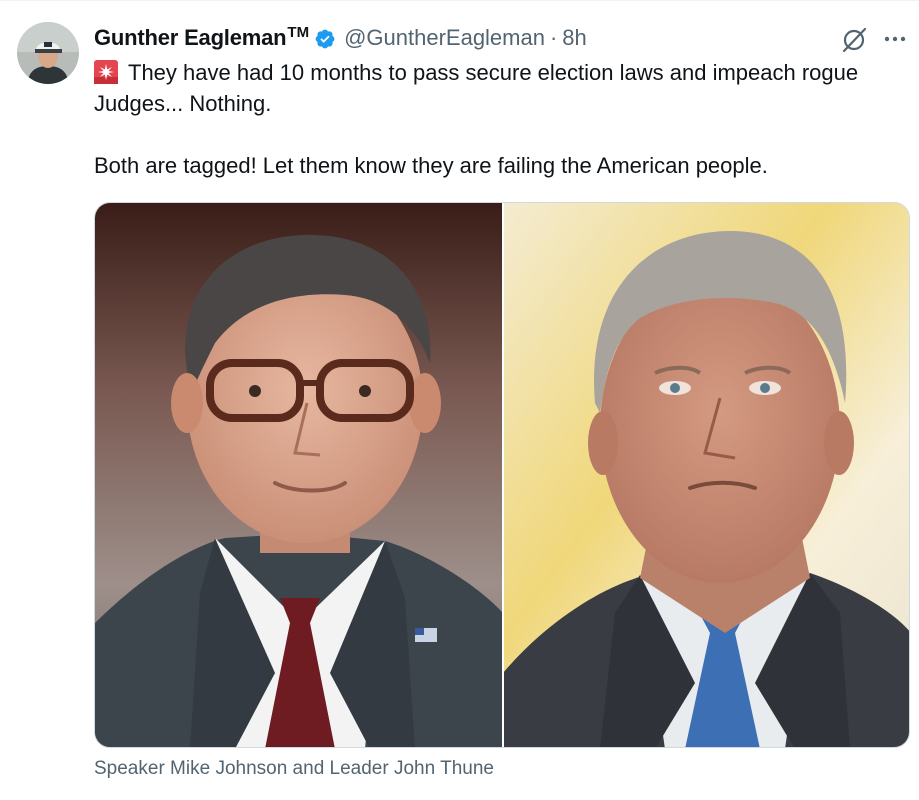 The height and width of the screenshot is (800, 919). I want to click on divider, so click(459, 0).